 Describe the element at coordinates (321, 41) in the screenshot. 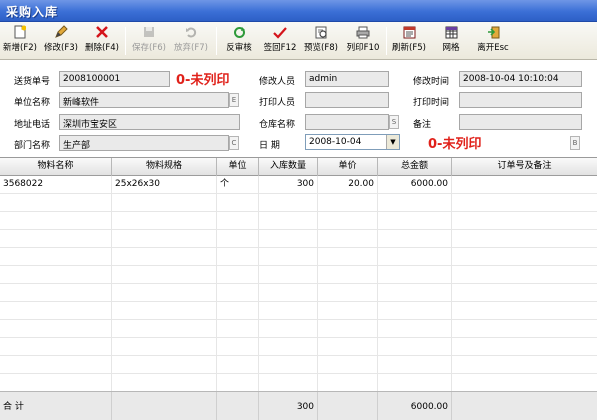

I see `preview-button: 预览(F8)` at that location.